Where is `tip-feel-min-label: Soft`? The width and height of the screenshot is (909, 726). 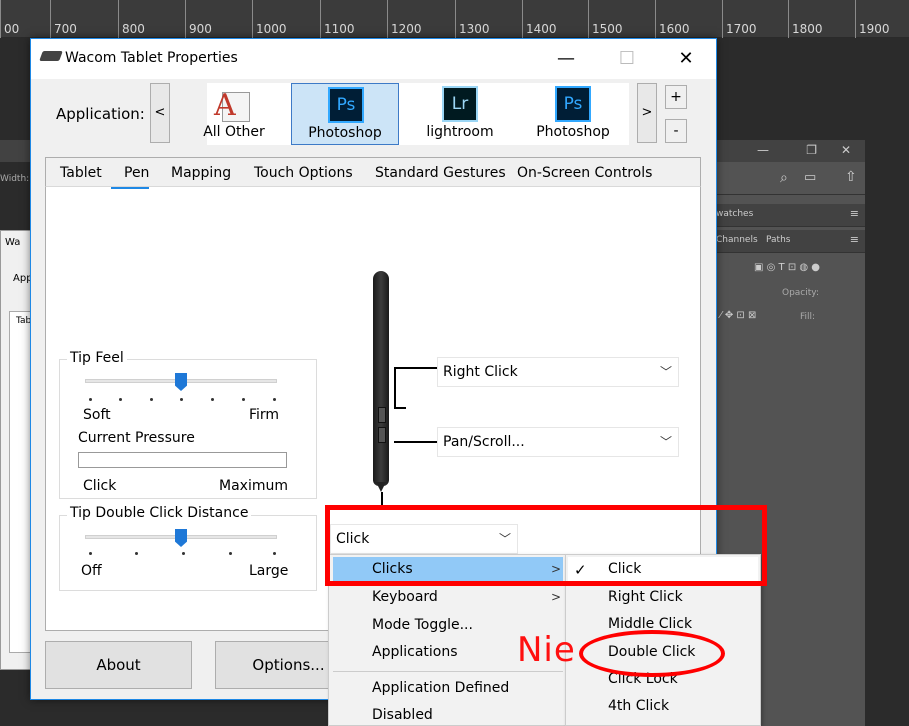
tip-feel-min-label: Soft is located at coordinates (97, 415).